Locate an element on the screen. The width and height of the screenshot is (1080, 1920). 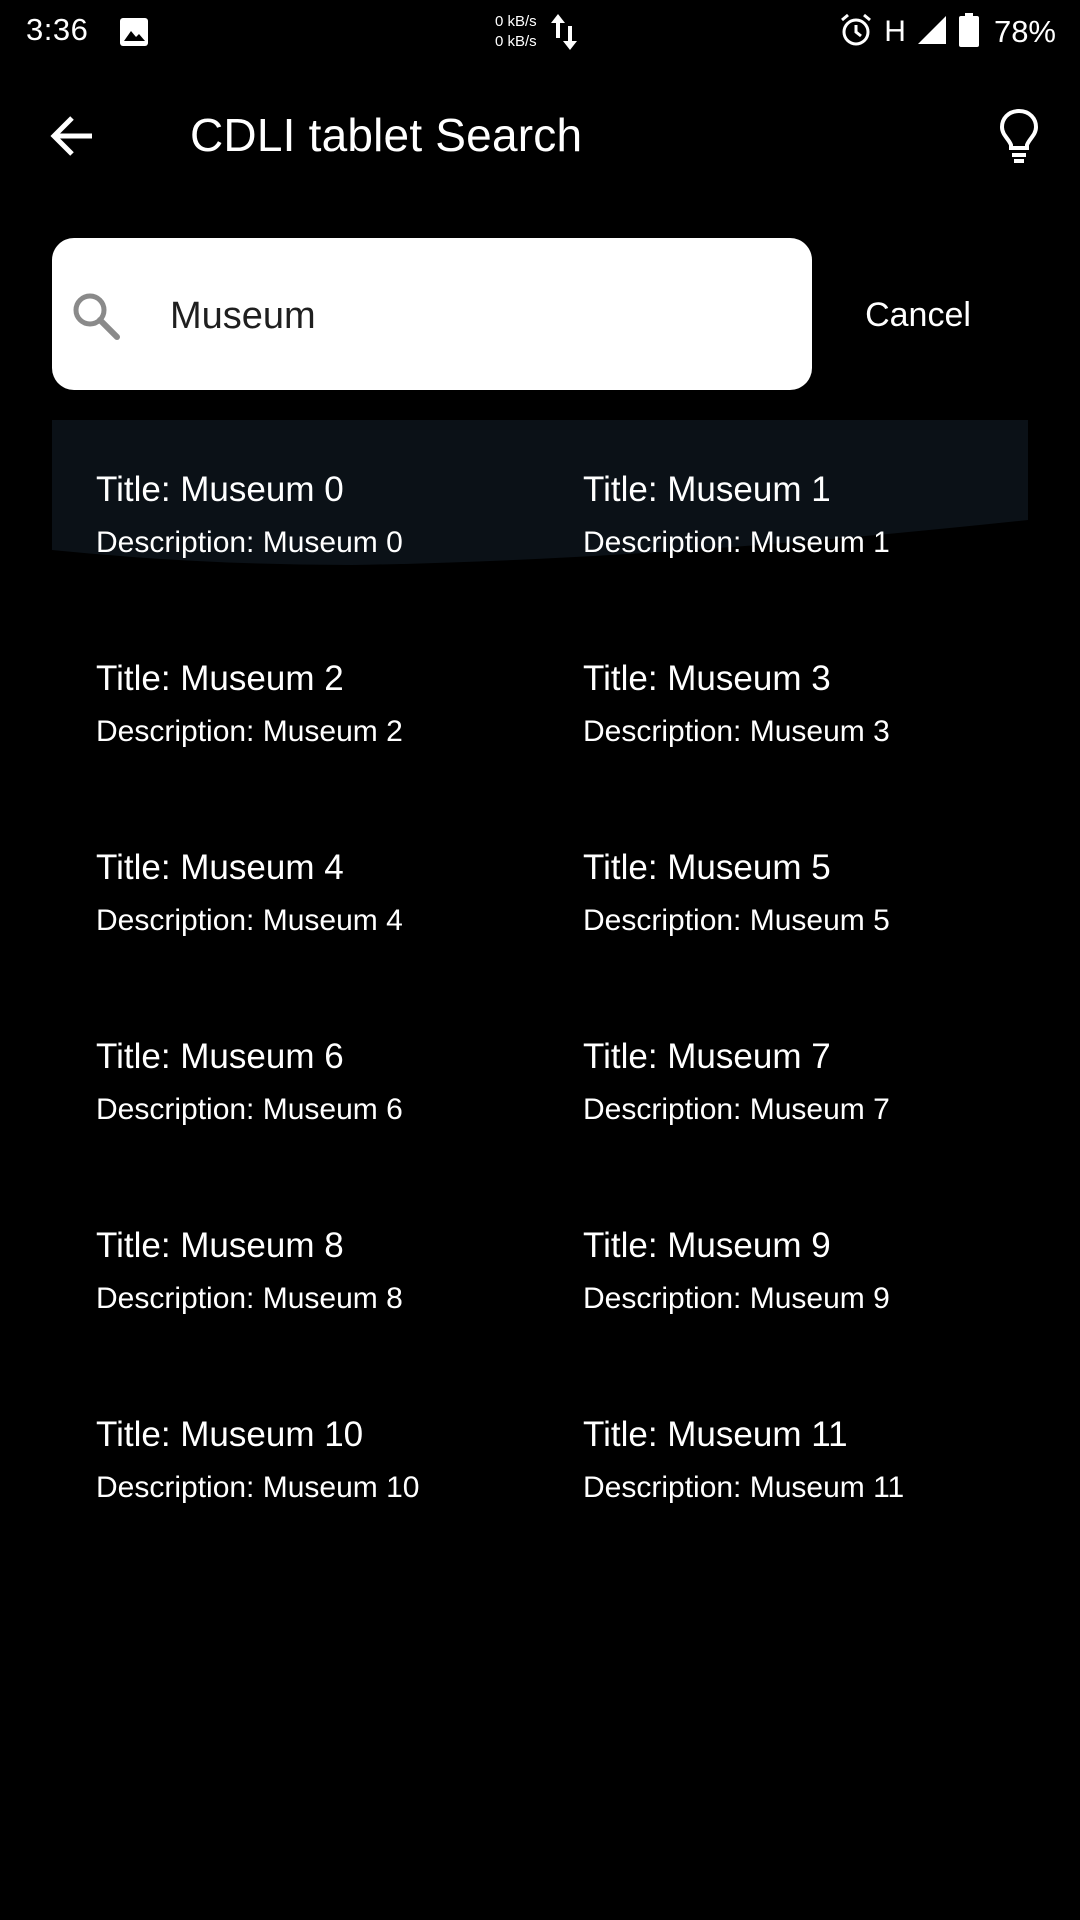
arrow-back-icon is located at coordinates (71, 136).